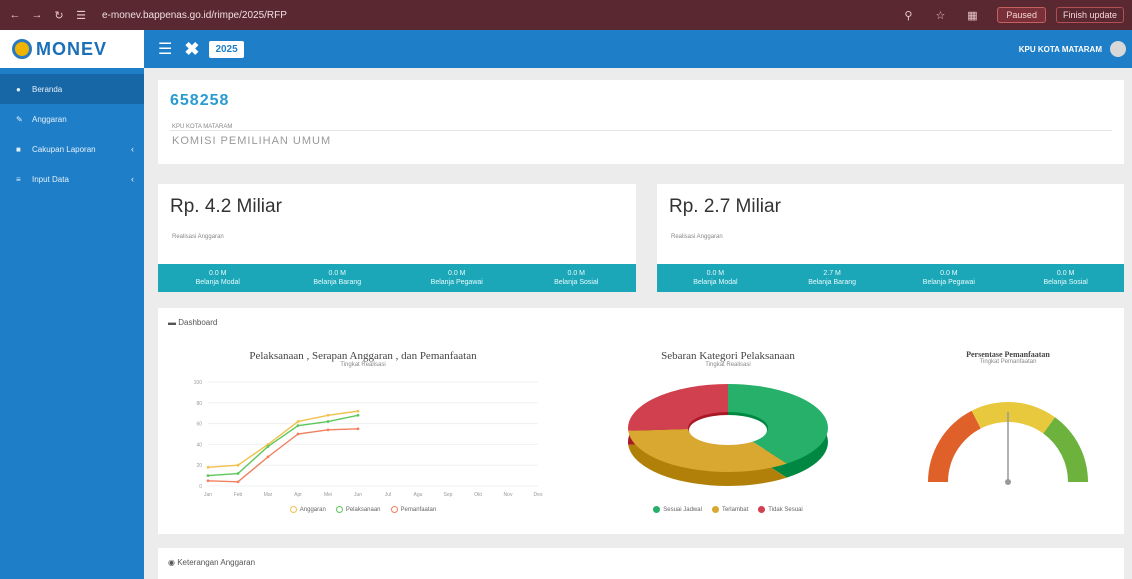 The image size is (1132, 579). I want to click on budget-amount: Rp. 4.2 Miliar, so click(226, 206).